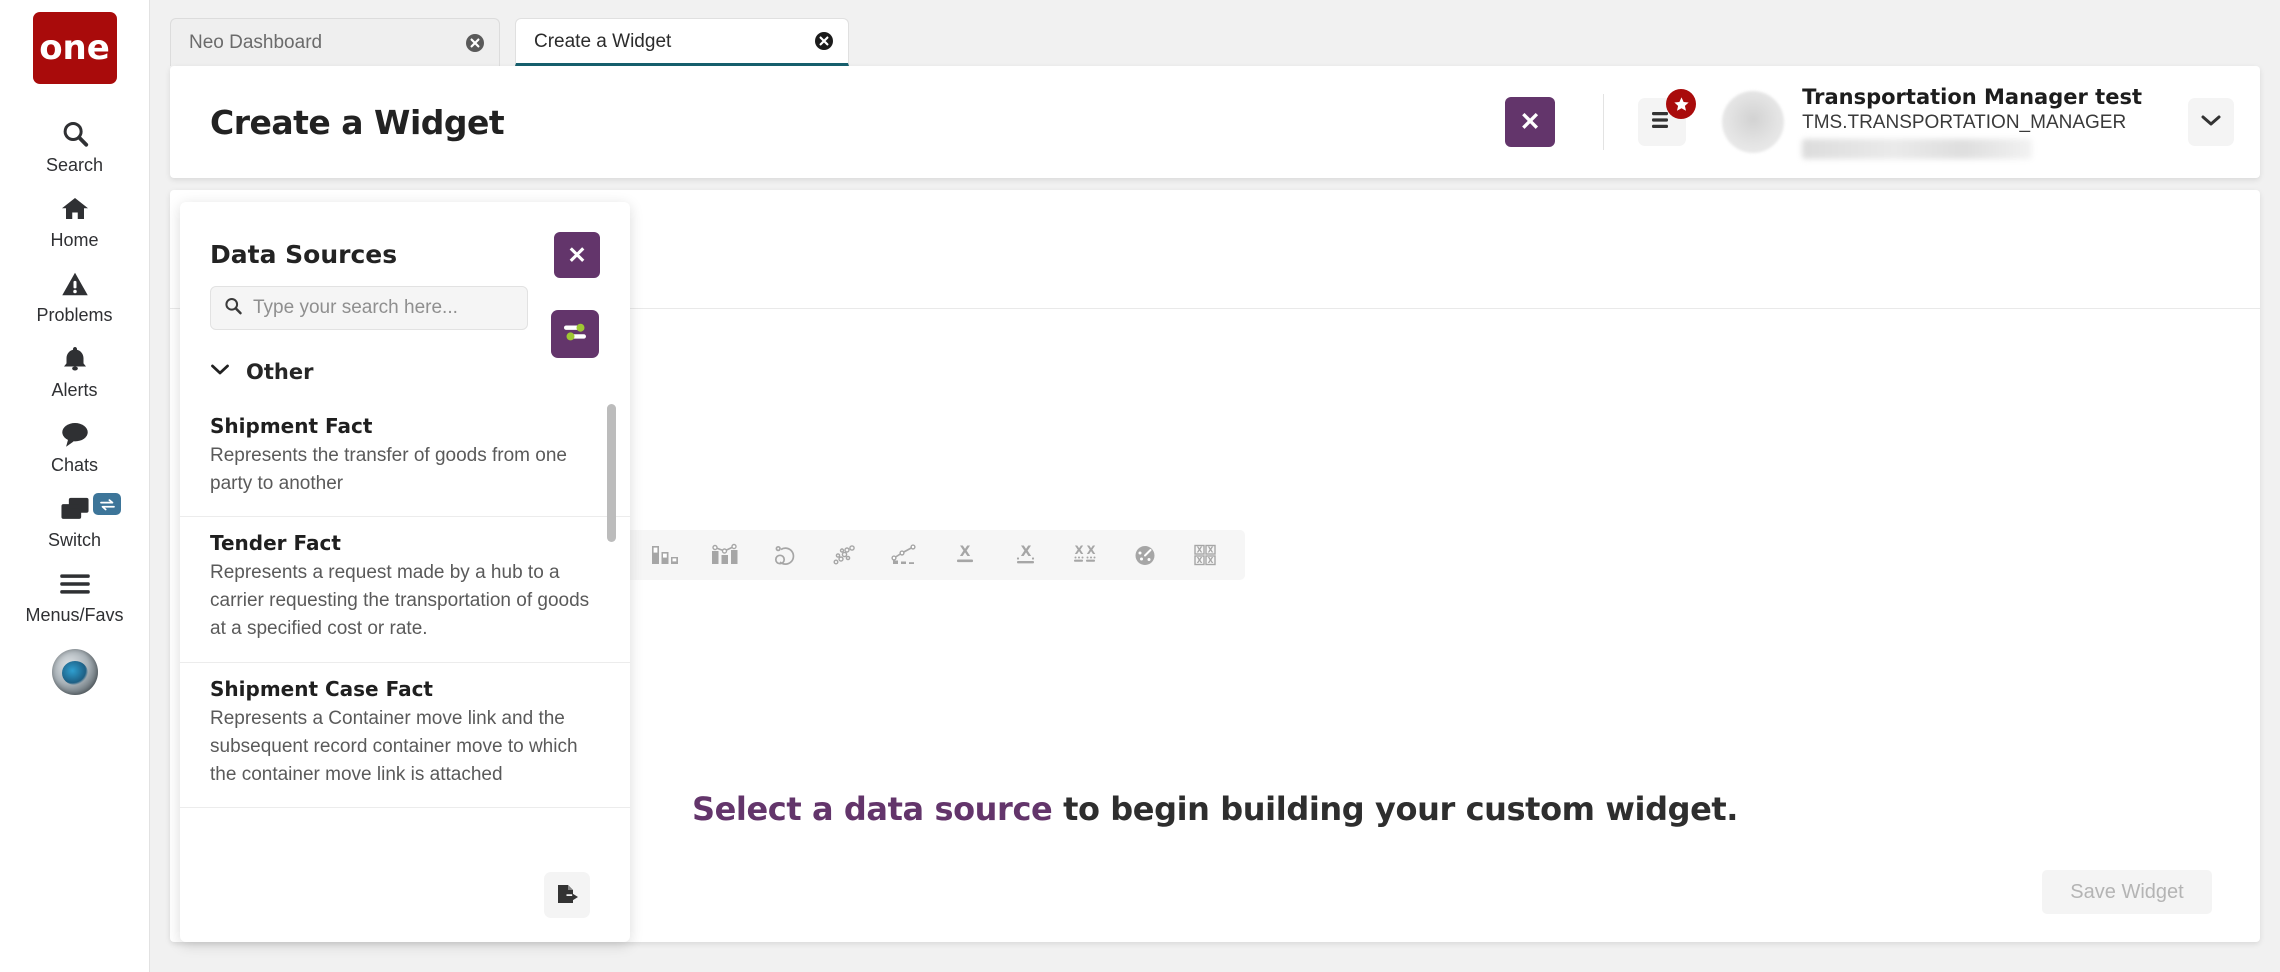 The image size is (2280, 972). Describe the element at coordinates (1395, 809) in the screenshot. I see `empty-state-rest: to begin building your custom widget.` at that location.